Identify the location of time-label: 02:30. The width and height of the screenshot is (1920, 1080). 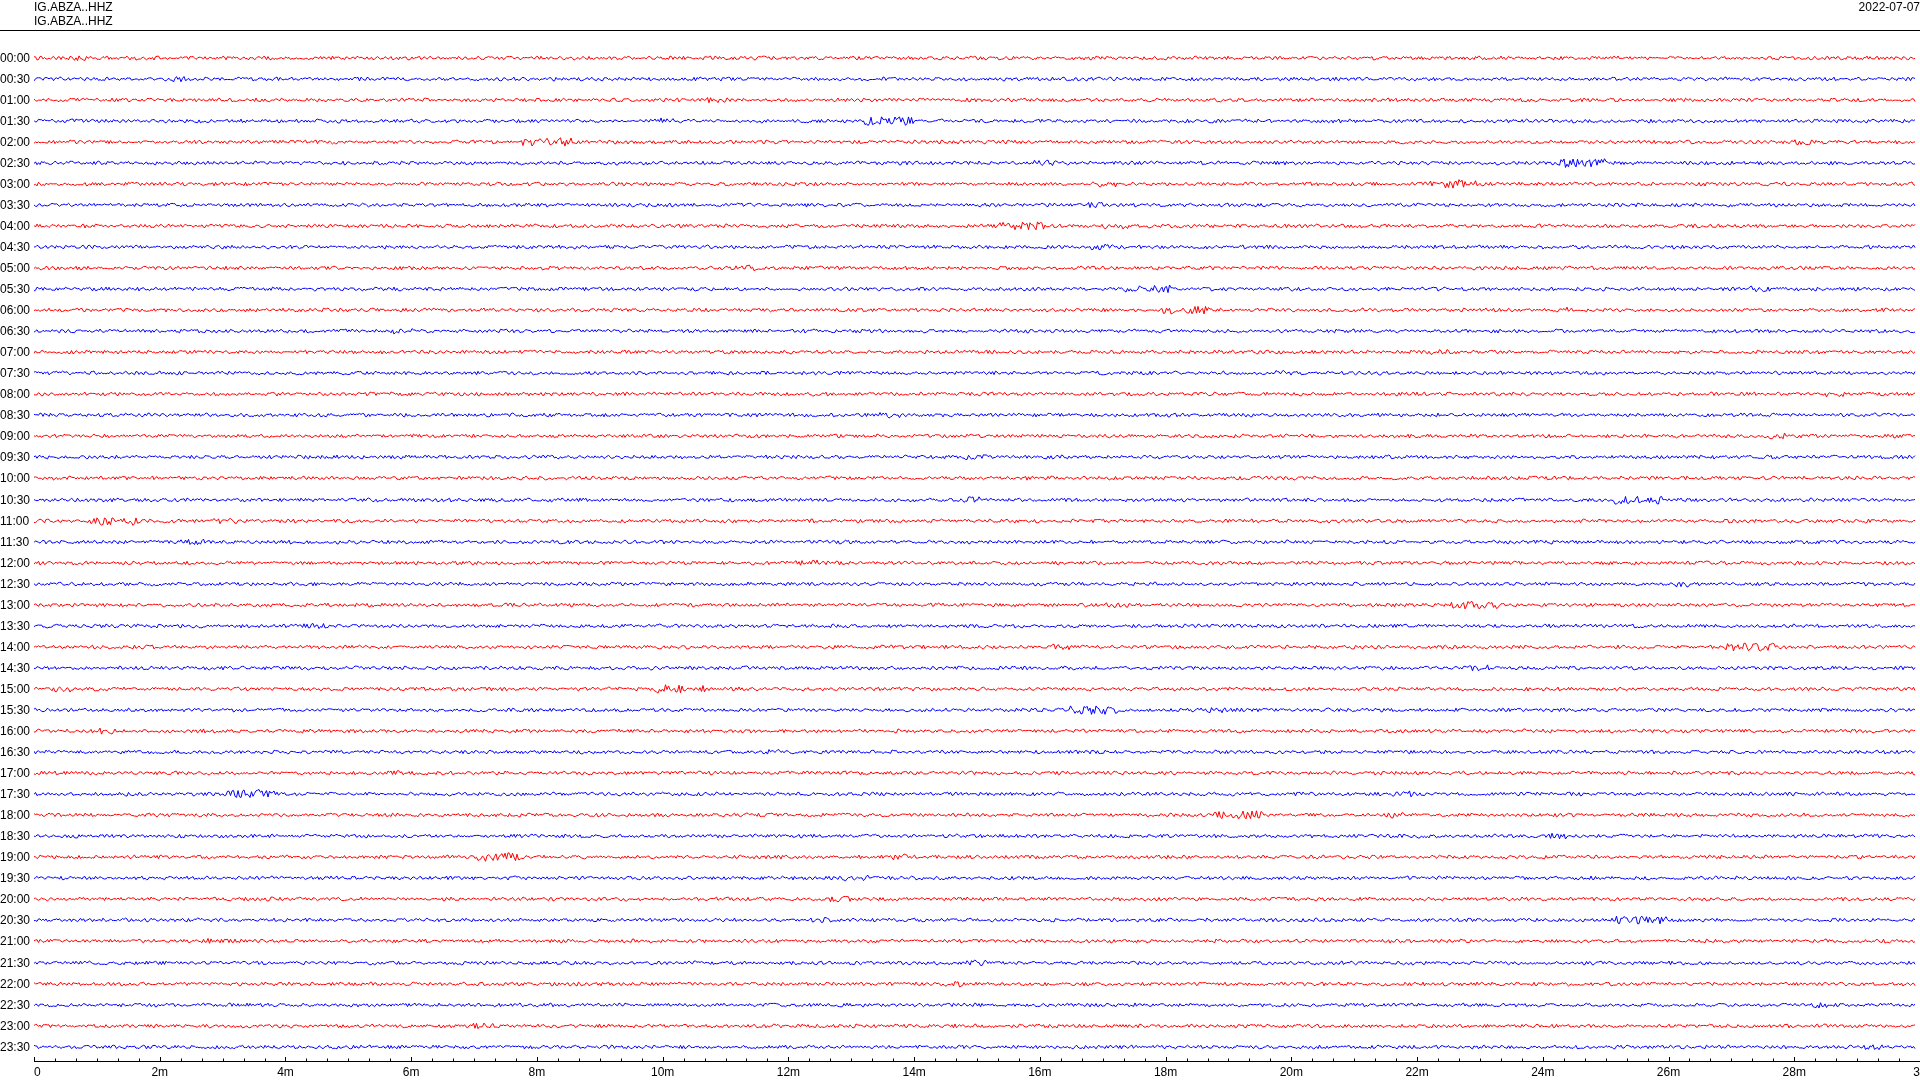
(15, 162).